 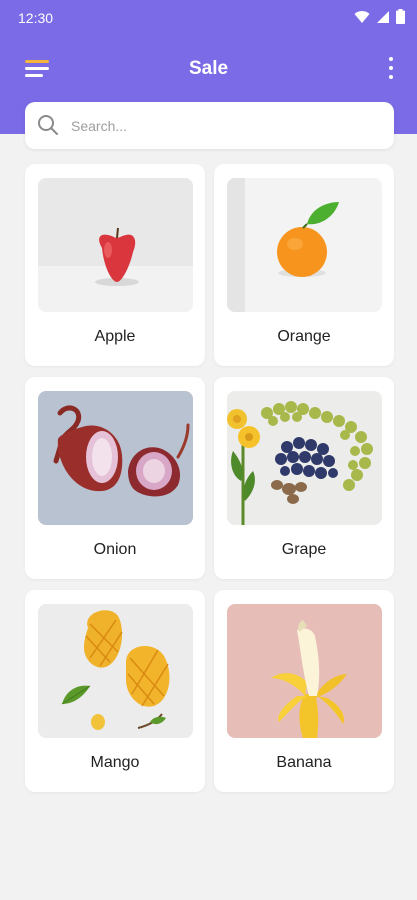 What do you see at coordinates (391, 69) in the screenshot?
I see `more-vertical-icon` at bounding box center [391, 69].